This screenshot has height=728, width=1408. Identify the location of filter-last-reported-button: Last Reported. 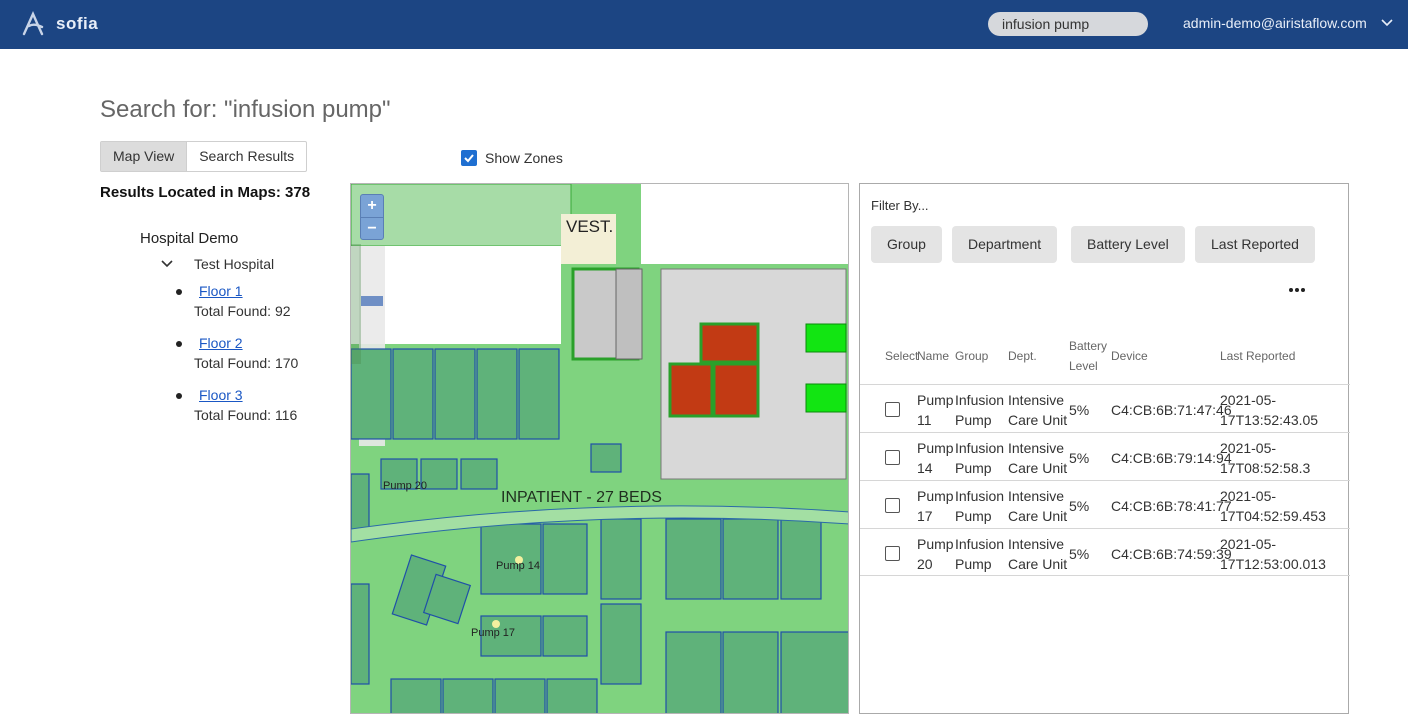
(1255, 244).